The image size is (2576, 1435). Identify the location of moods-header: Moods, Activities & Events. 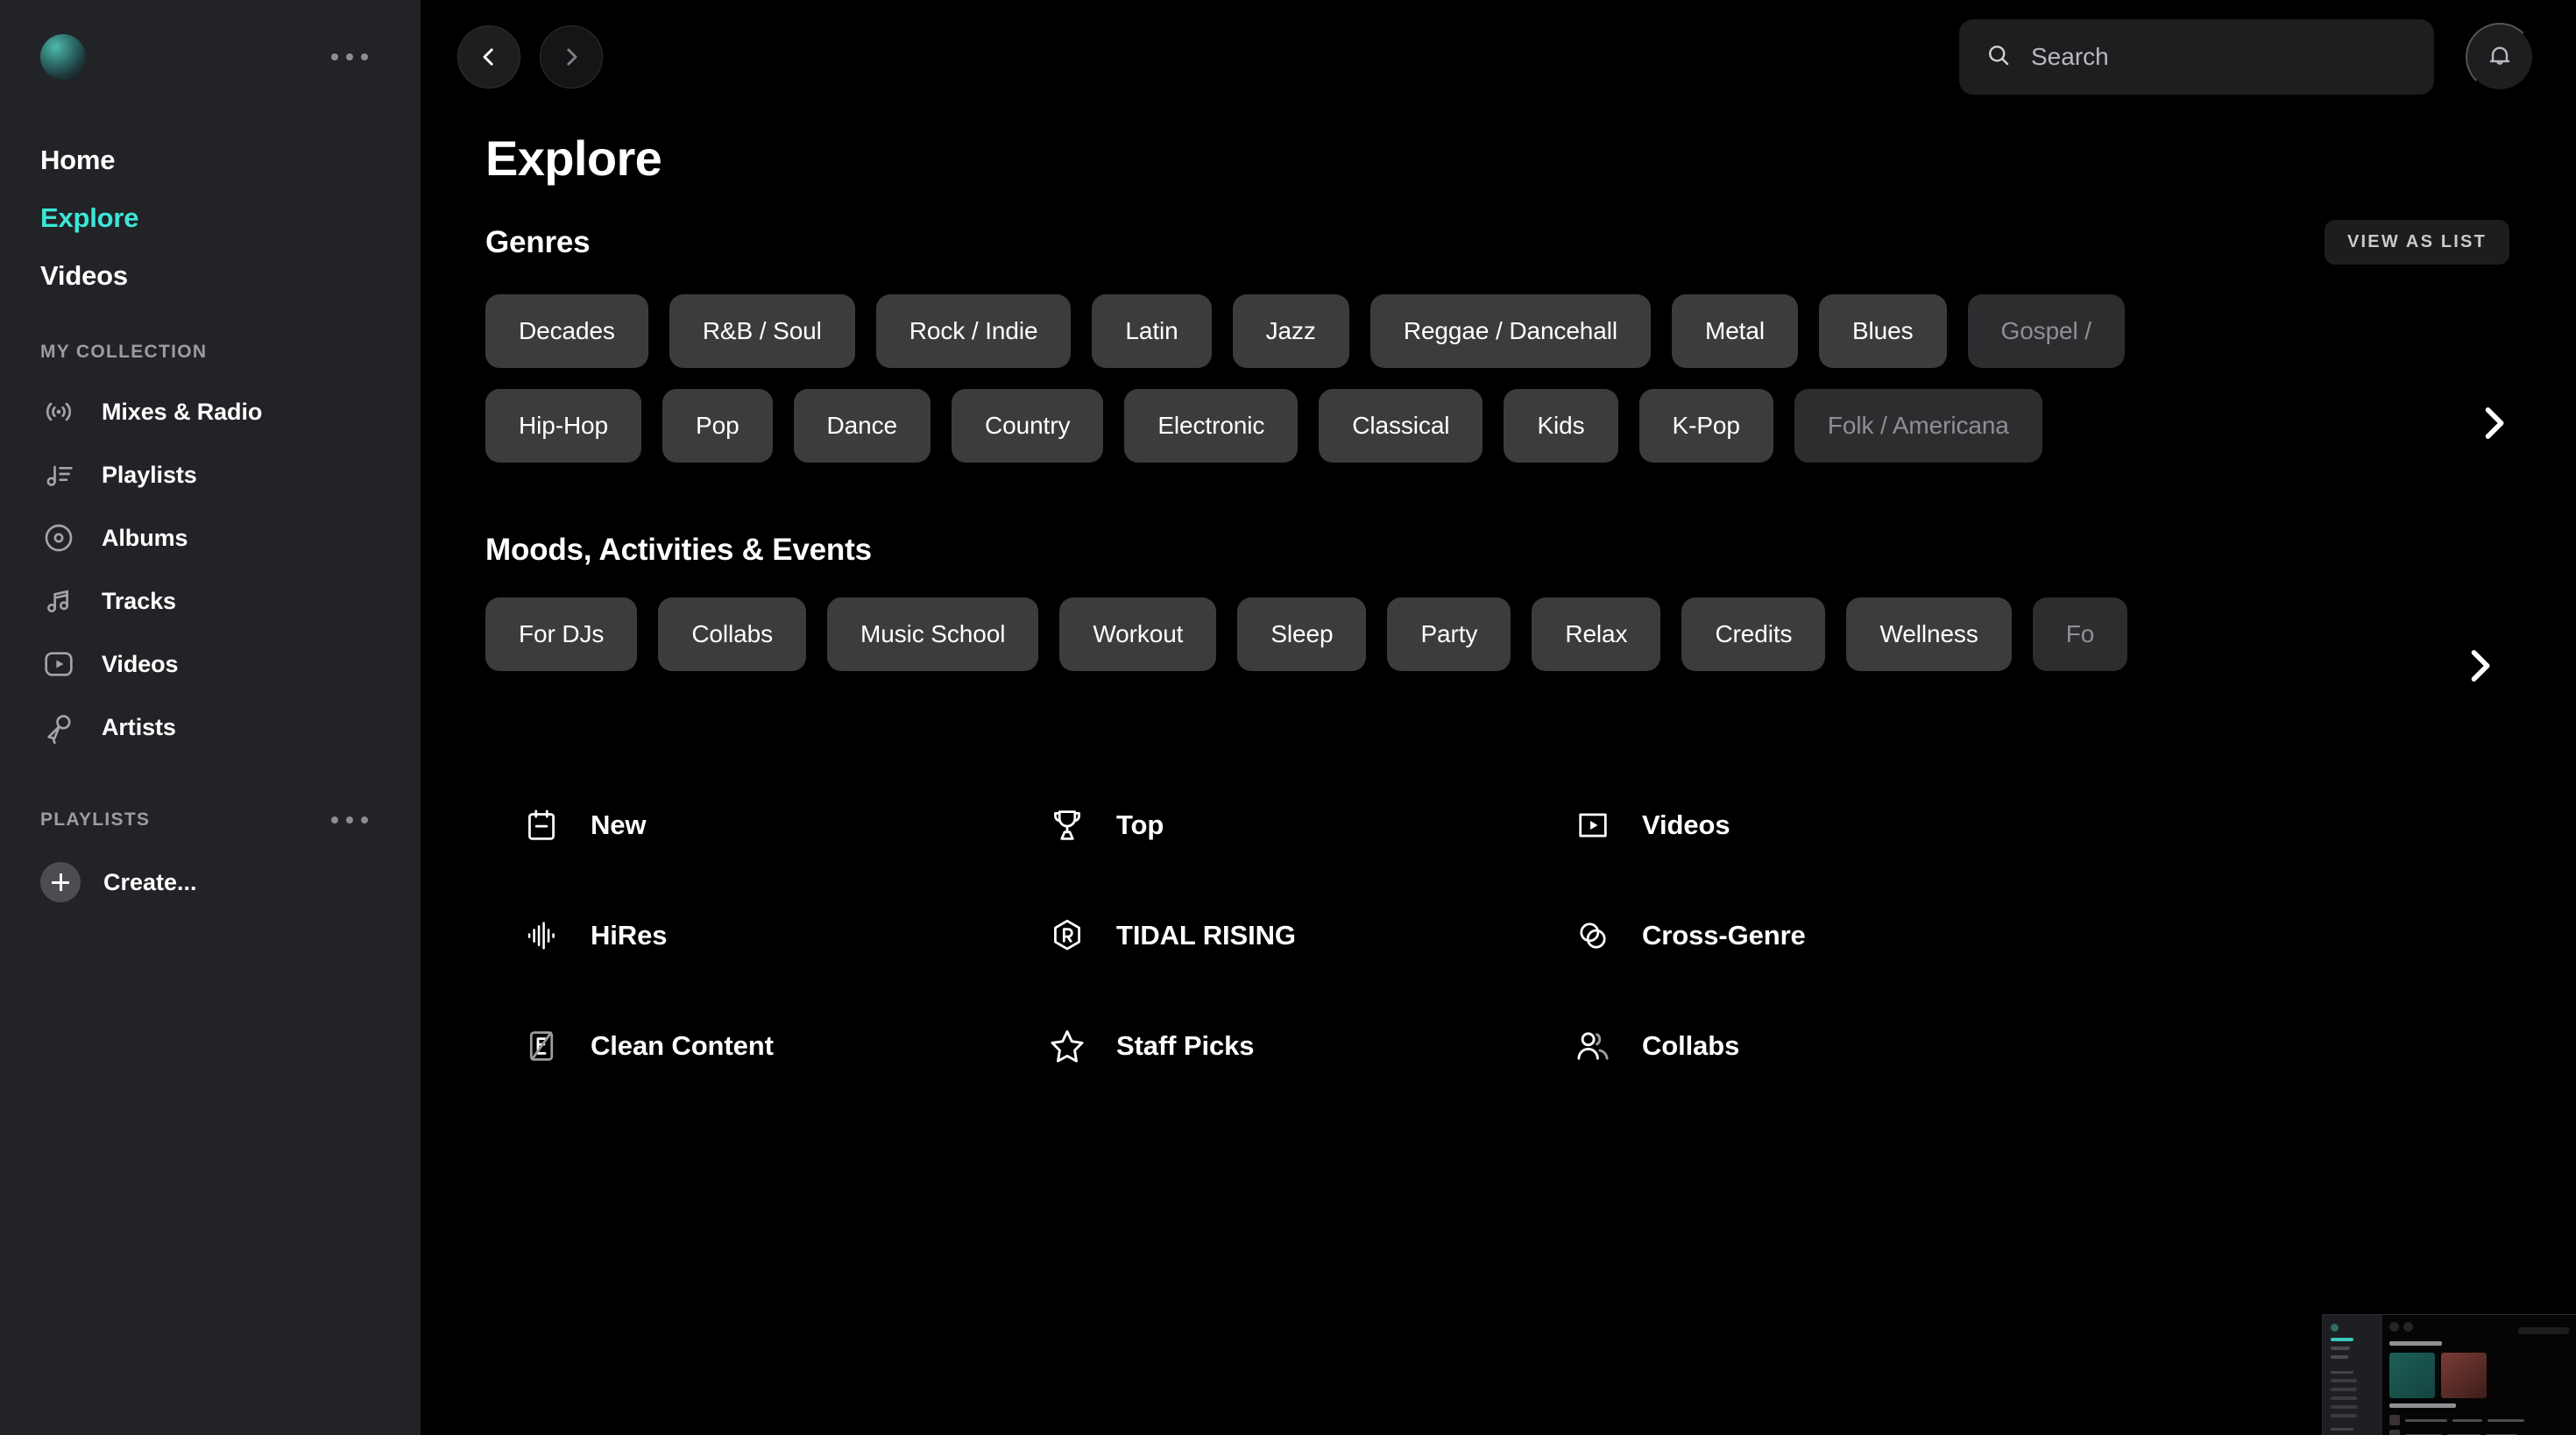
(1497, 550).